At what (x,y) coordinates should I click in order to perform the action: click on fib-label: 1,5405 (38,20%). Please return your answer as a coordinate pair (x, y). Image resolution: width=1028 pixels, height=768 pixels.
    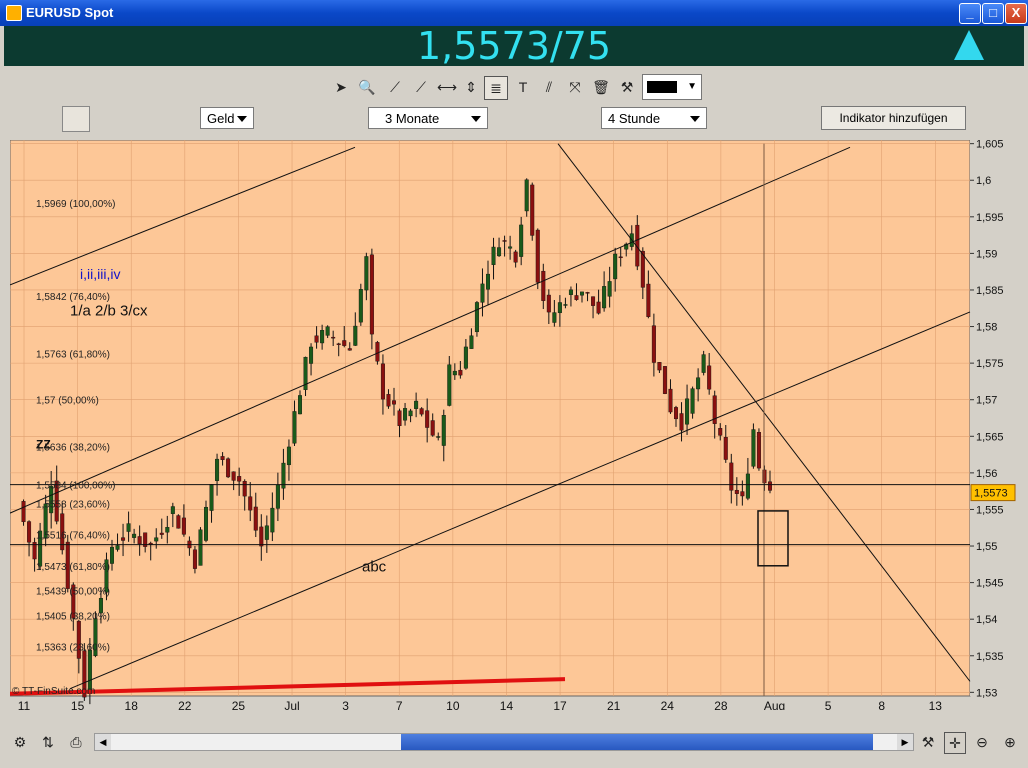
    Looking at the image, I should click on (73, 617).